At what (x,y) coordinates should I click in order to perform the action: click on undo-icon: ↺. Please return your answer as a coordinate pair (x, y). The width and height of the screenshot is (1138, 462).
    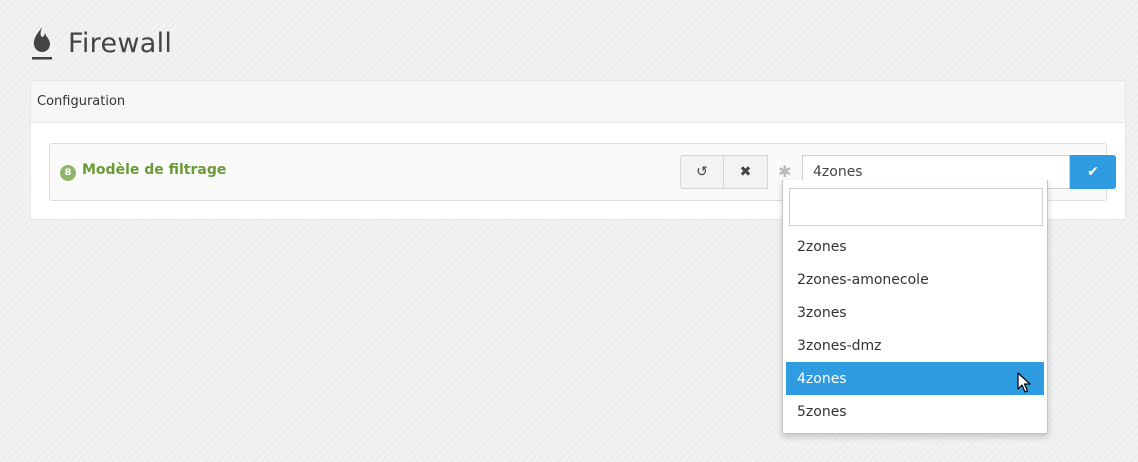
    Looking at the image, I should click on (702, 172).